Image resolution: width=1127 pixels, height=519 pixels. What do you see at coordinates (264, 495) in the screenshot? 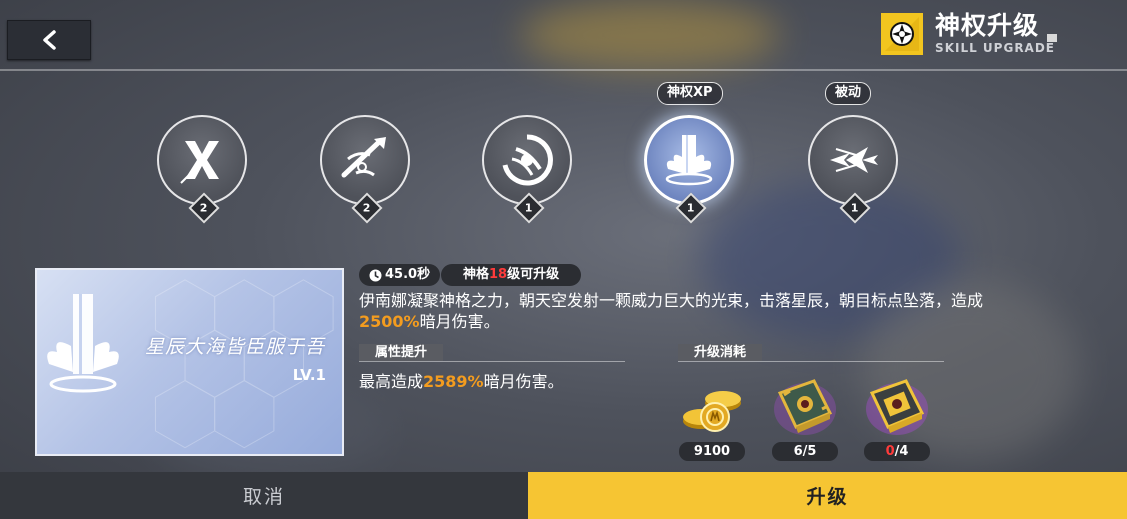
I see `cancel-button: 取消` at bounding box center [264, 495].